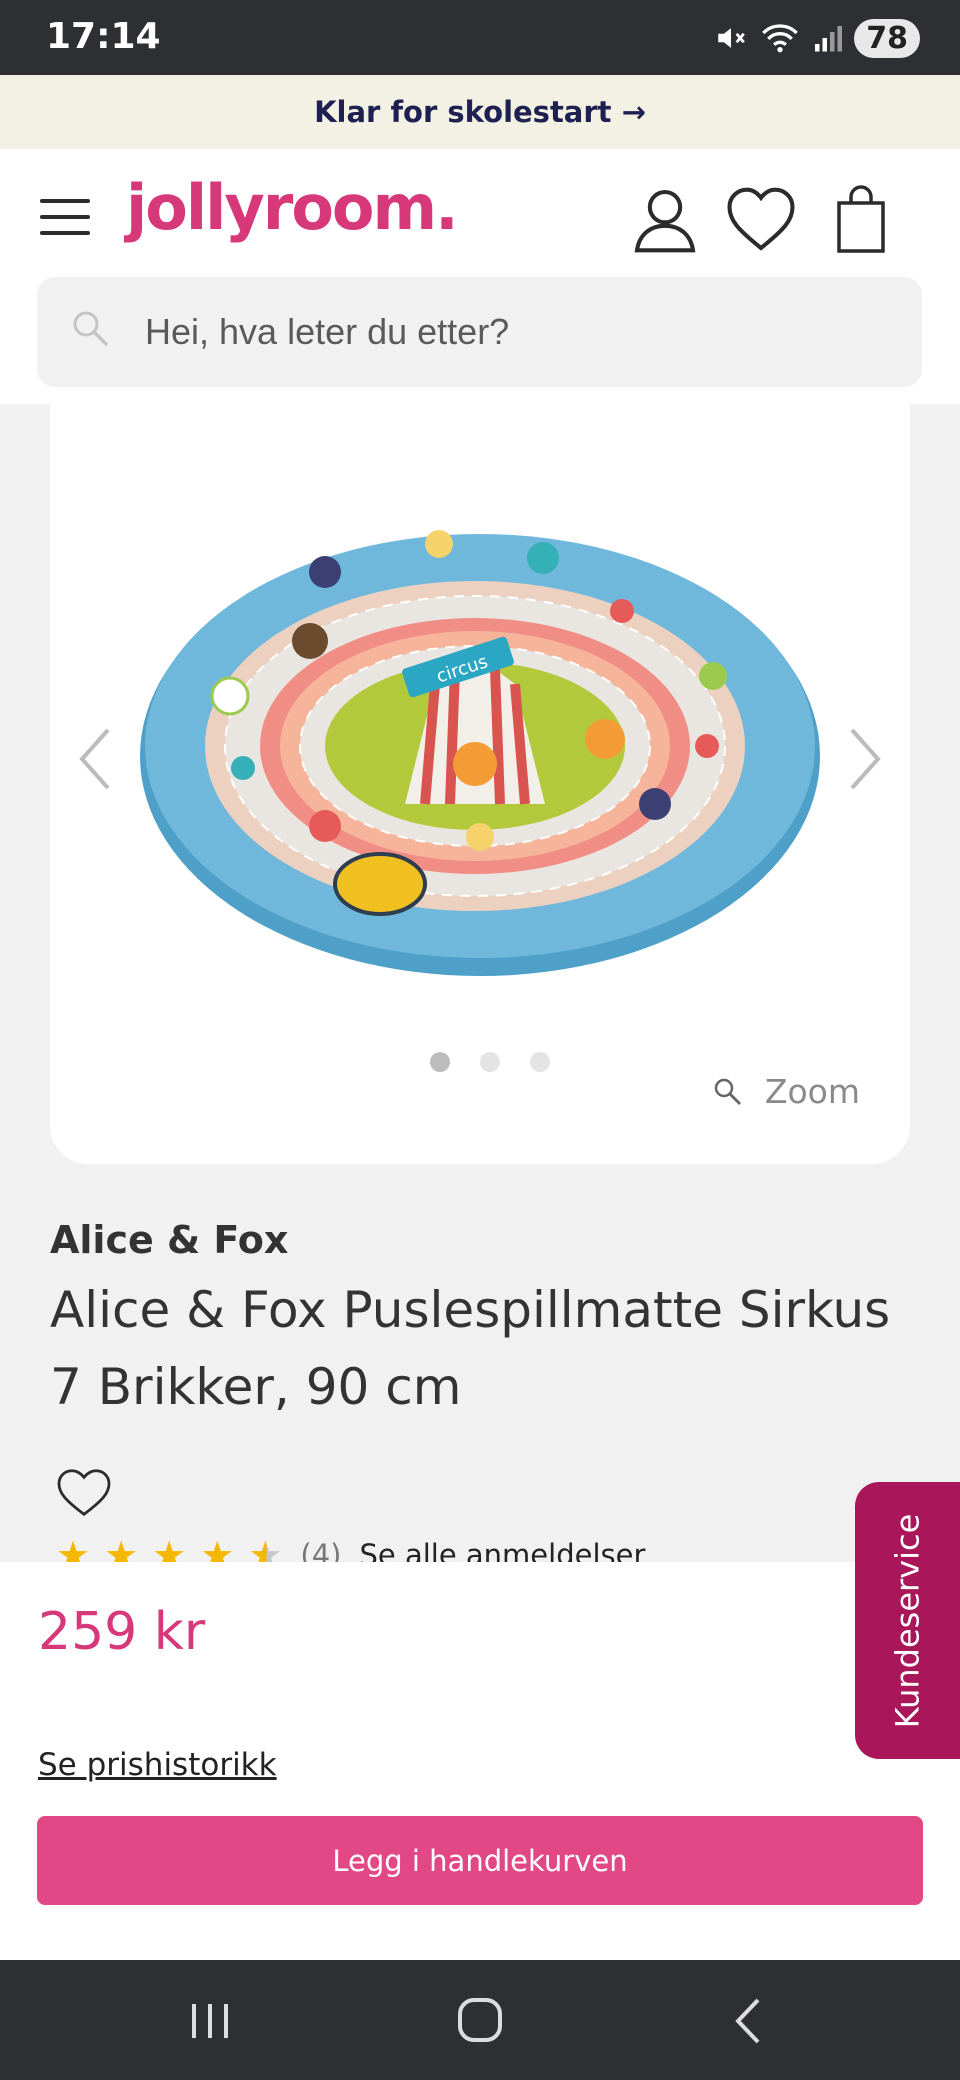  Describe the element at coordinates (861, 220) in the screenshot. I see `cart-icon` at that location.